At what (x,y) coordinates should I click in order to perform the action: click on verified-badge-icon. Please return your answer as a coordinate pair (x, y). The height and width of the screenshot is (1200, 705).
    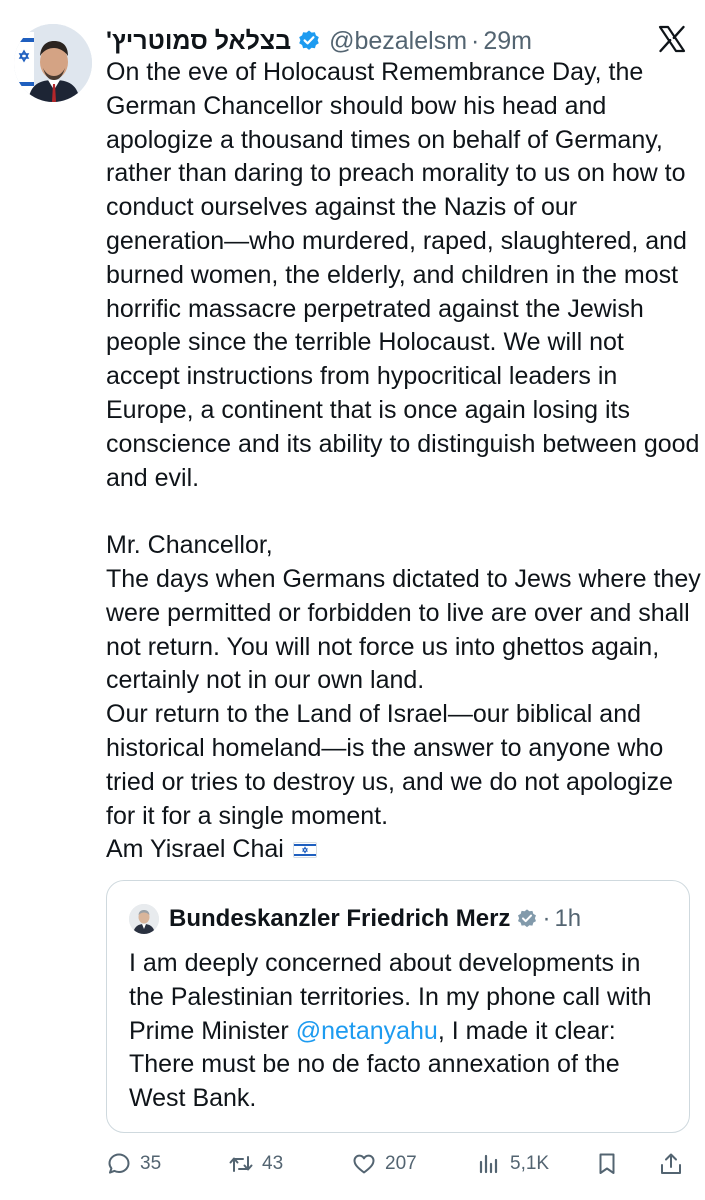
    Looking at the image, I should click on (309, 41).